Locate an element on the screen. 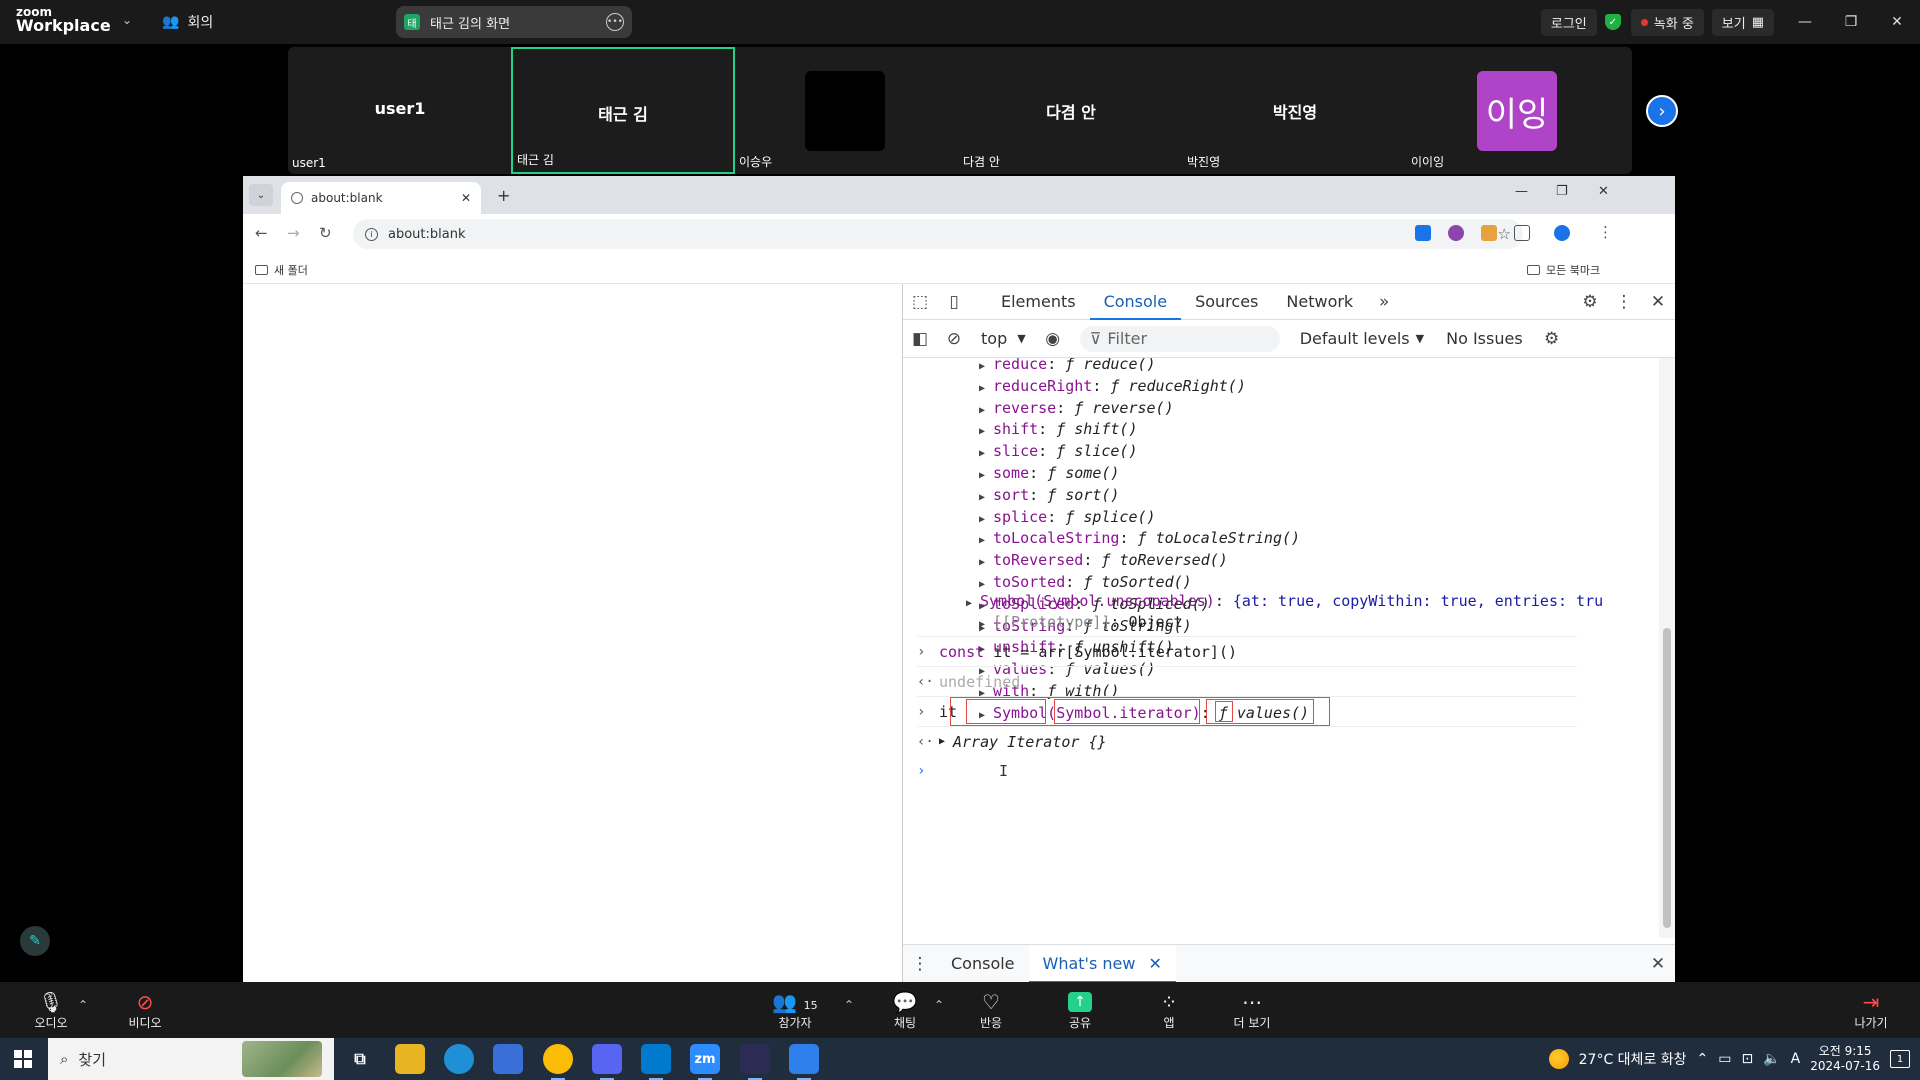 The image size is (1920, 1080). volume-icon: 🔈 is located at coordinates (1771, 1059).